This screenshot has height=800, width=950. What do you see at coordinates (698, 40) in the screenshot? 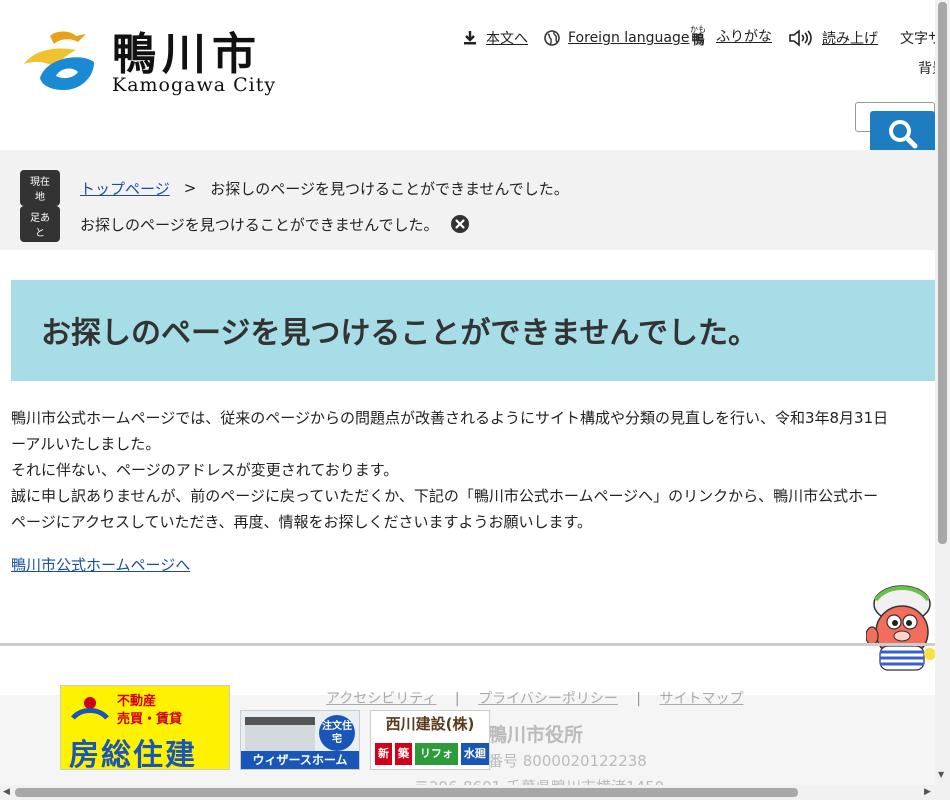
I see `furigana-kanji: 鴨` at bounding box center [698, 40].